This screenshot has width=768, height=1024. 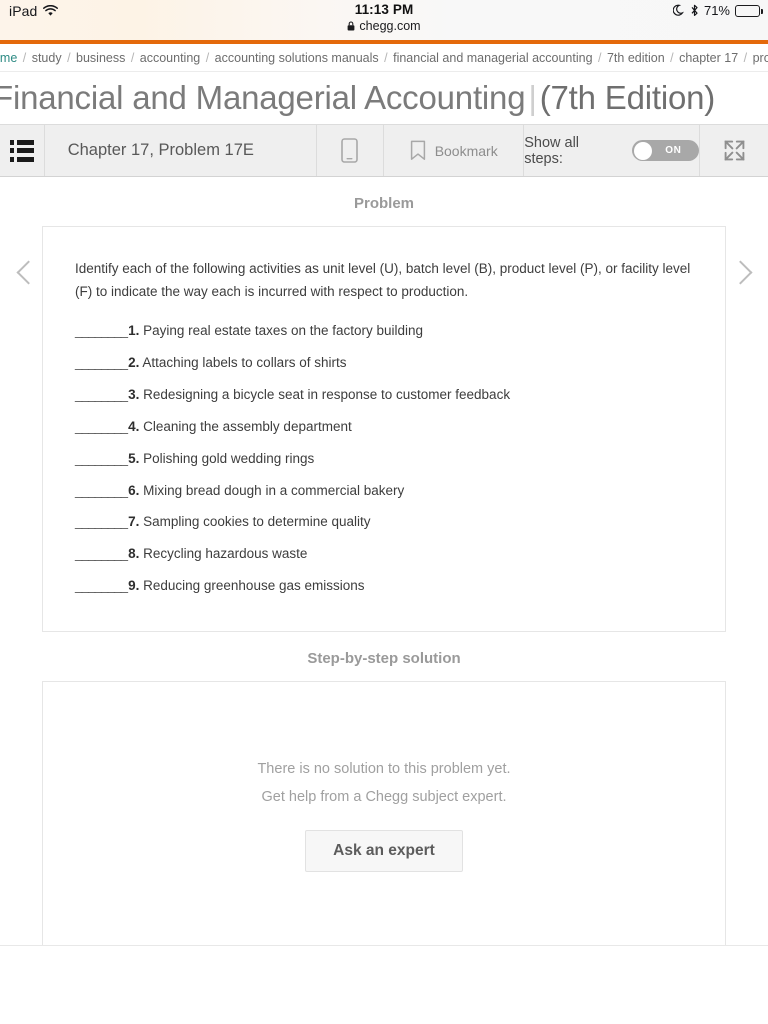 I want to click on battery-percent-label: 71%, so click(x=716, y=10).